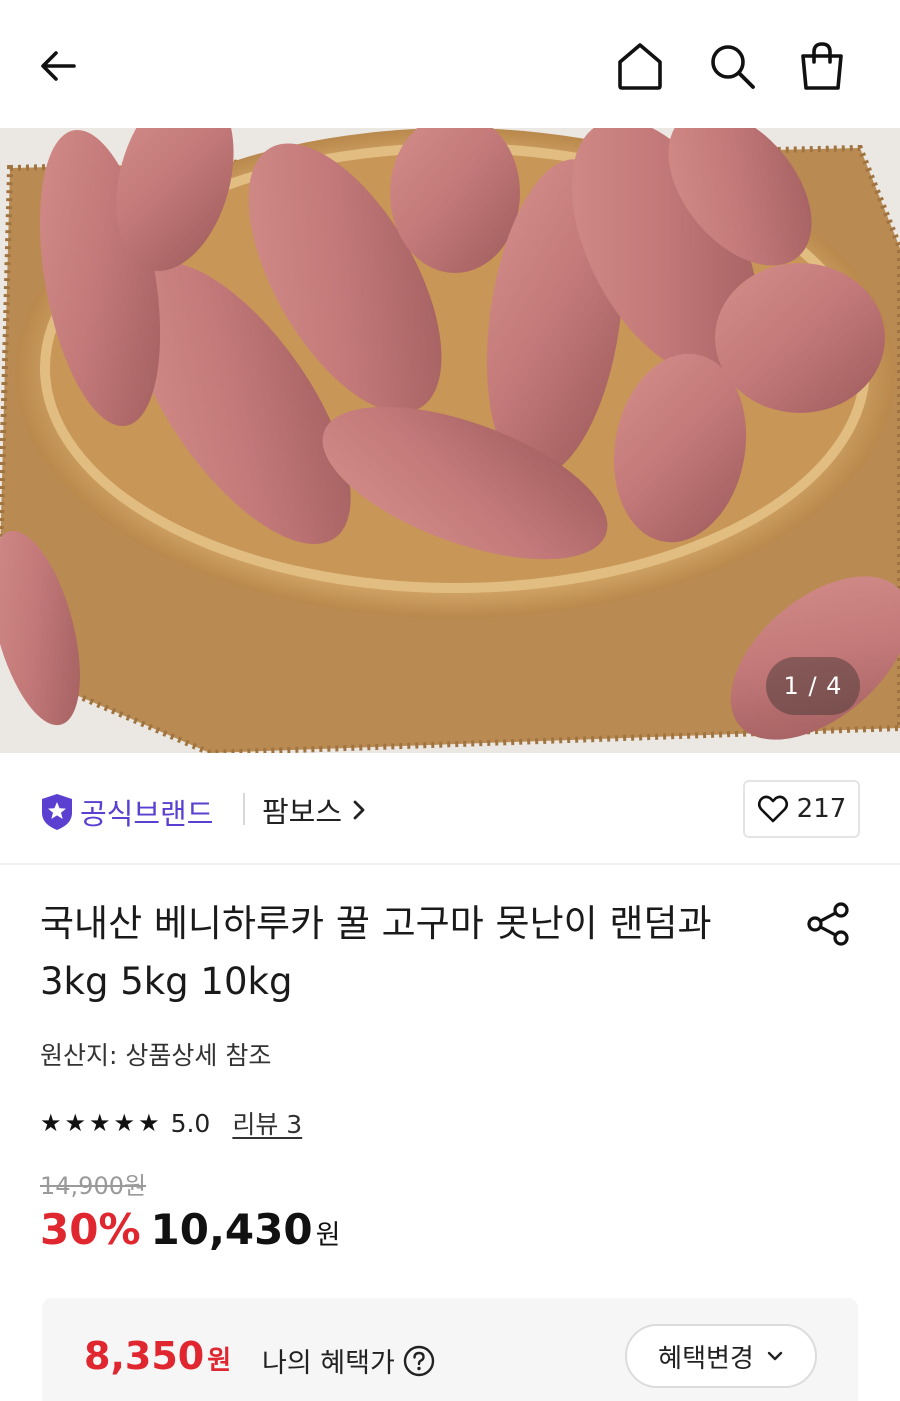 The width and height of the screenshot is (900, 1401). Describe the element at coordinates (772, 809) in the screenshot. I see `heart-icon` at that location.